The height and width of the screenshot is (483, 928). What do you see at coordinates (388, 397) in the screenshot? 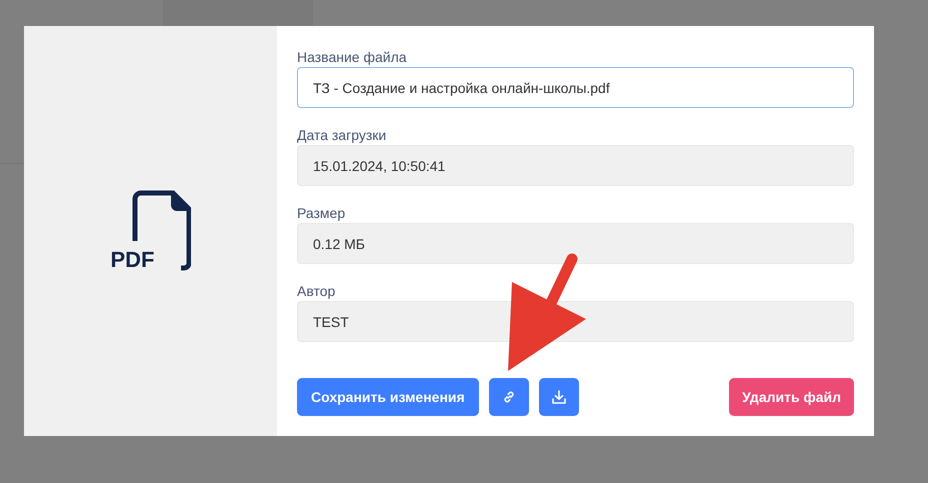
I see `save-button: Сохранить изменения` at bounding box center [388, 397].